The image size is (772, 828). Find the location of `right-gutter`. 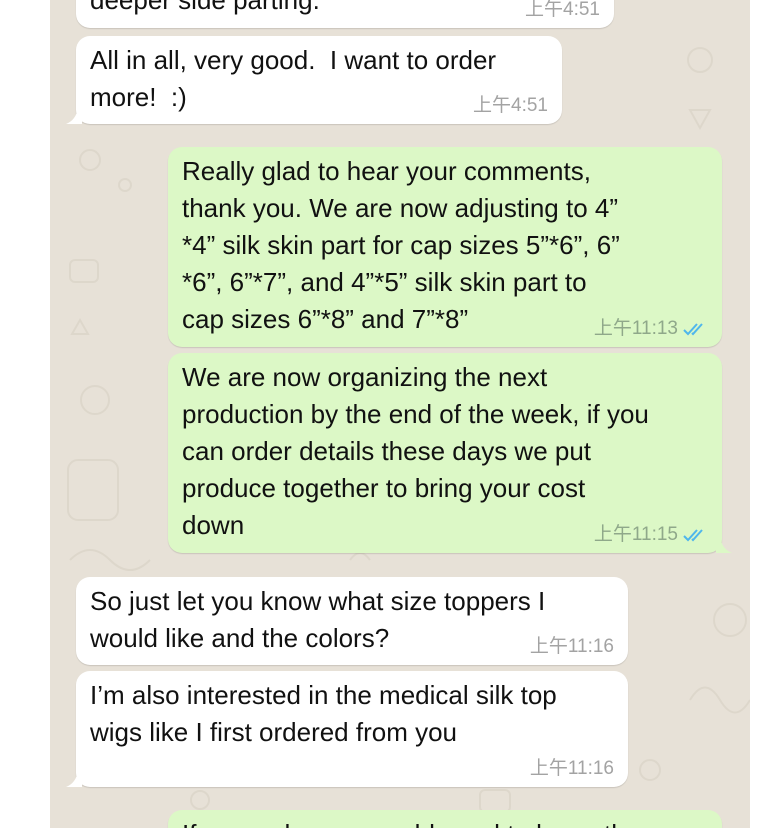

right-gutter is located at coordinates (761, 414).